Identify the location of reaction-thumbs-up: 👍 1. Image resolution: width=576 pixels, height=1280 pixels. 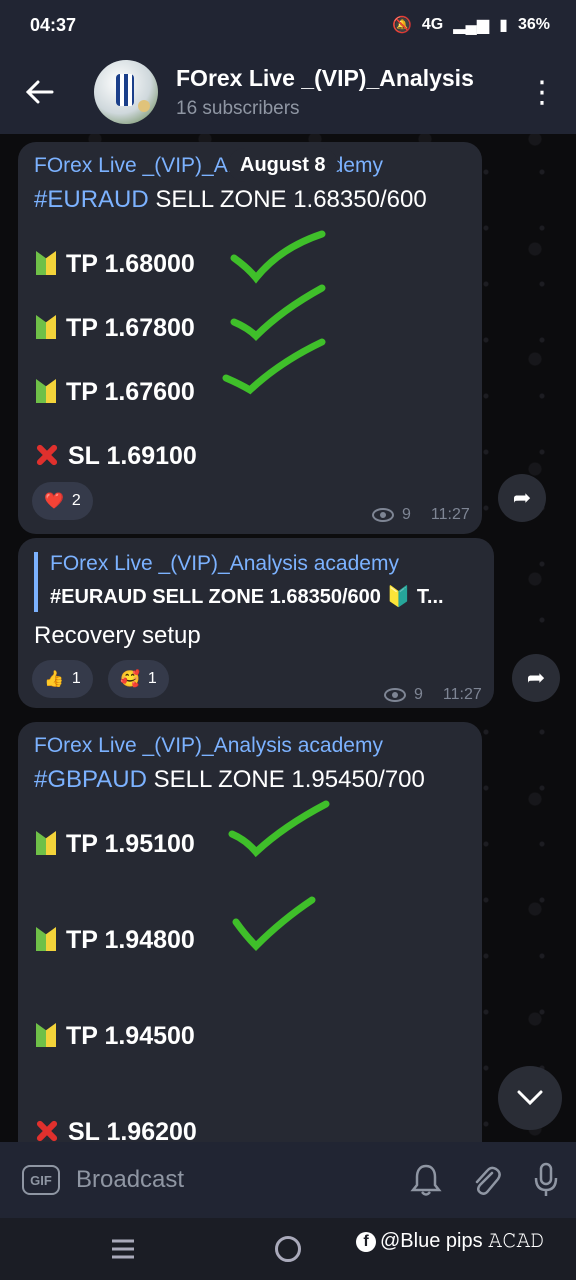
(62, 679).